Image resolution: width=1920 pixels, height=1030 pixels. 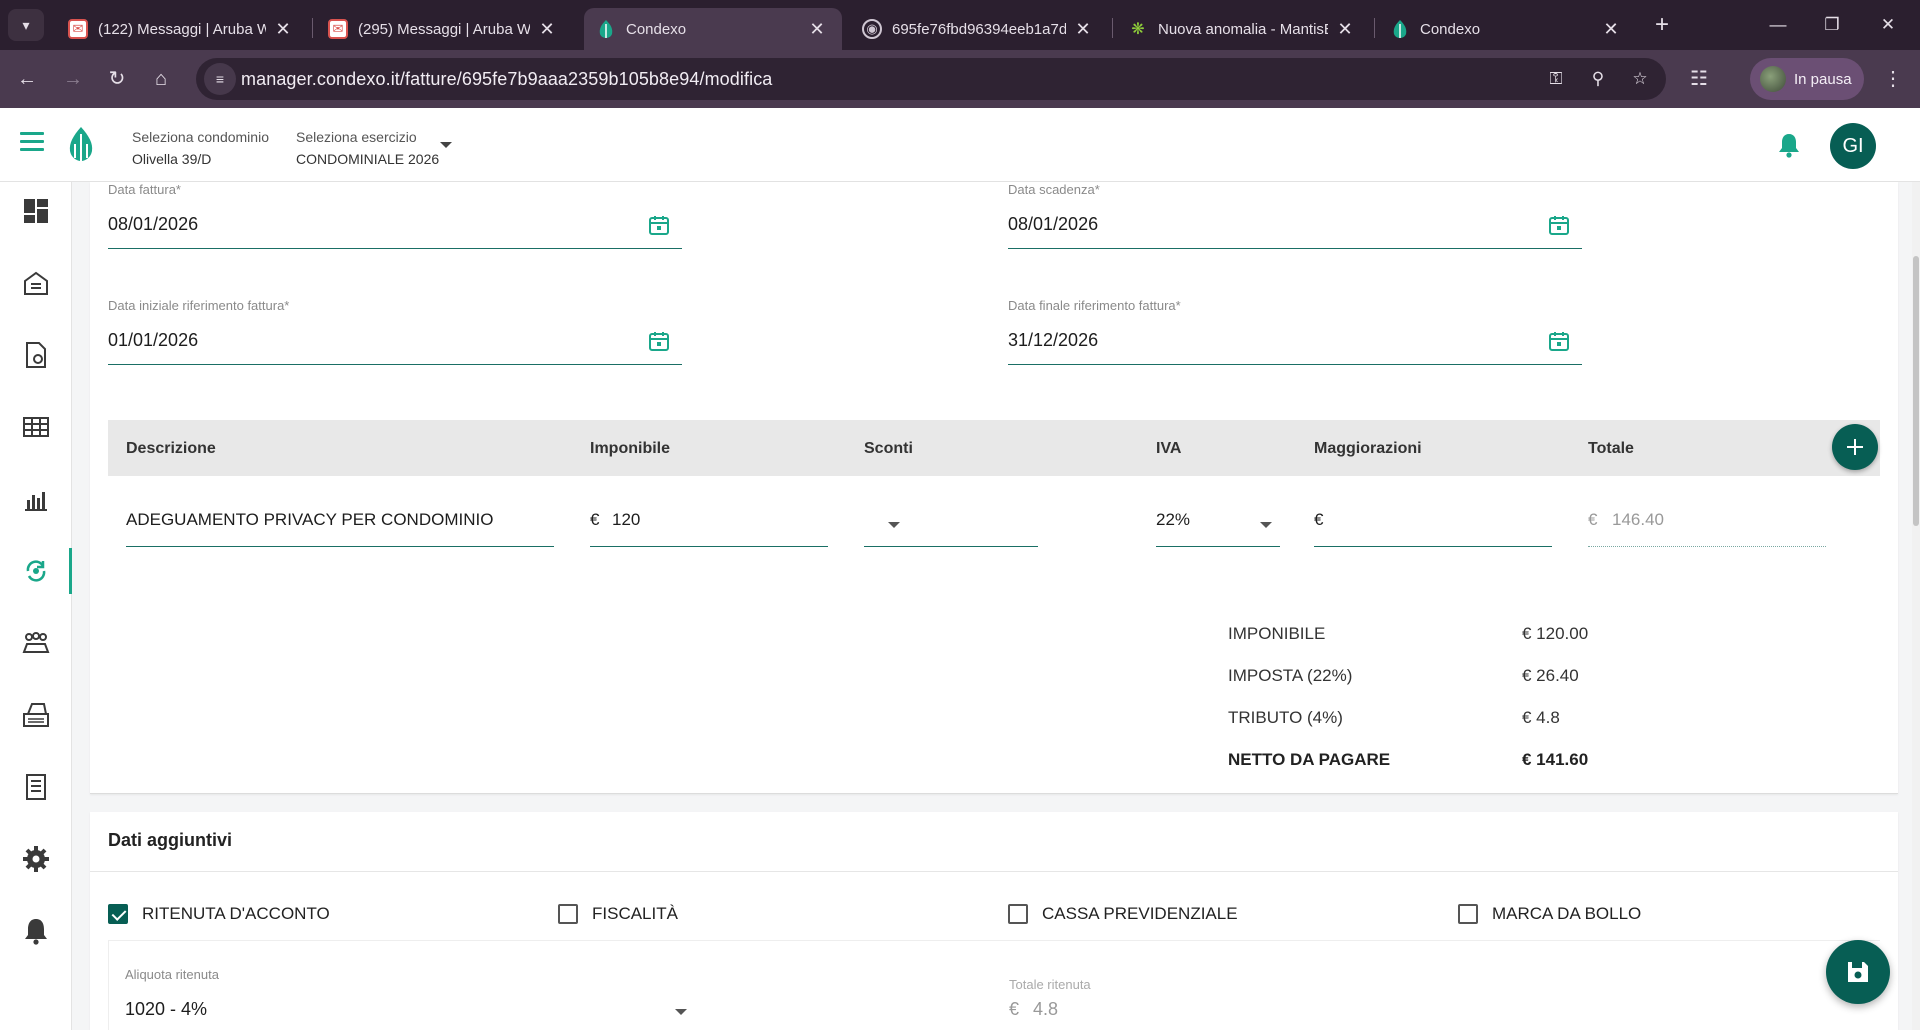 What do you see at coordinates (1319, 519) in the screenshot?
I see `maggiorazioni-currency: €` at bounding box center [1319, 519].